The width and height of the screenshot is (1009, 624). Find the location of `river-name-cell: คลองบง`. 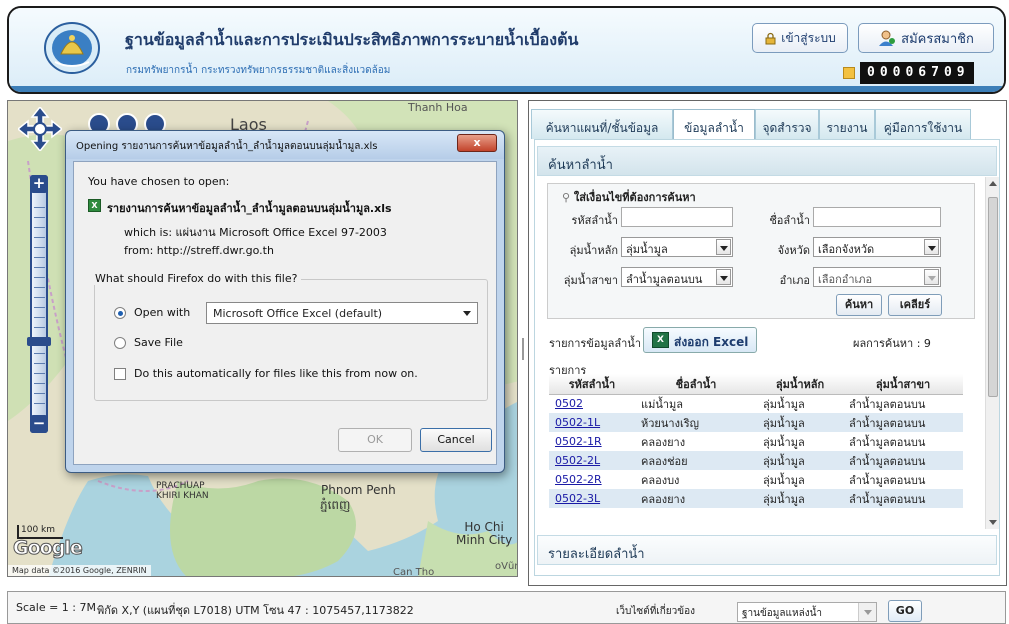

river-name-cell: คลองบง is located at coordinates (660, 480).